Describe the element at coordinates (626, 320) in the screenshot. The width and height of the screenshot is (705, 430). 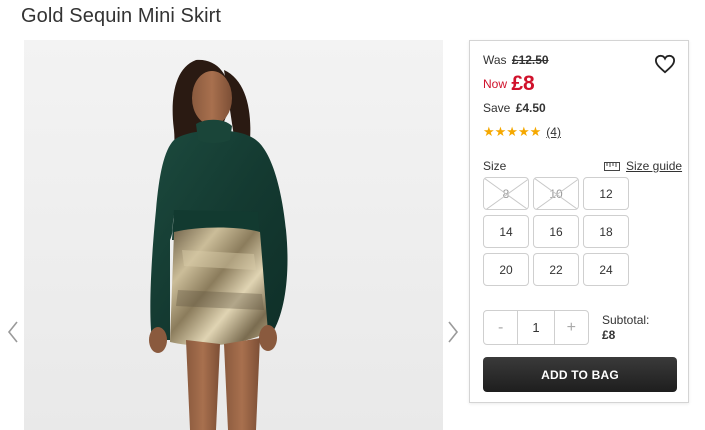
I see `subtotal-label: Subtotal:` at that location.